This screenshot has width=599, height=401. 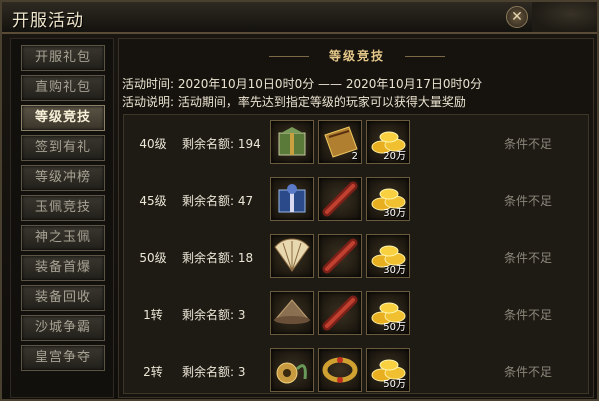 What do you see at coordinates (63, 298) in the screenshot?
I see `sidebar-item: 装备回收` at bounding box center [63, 298].